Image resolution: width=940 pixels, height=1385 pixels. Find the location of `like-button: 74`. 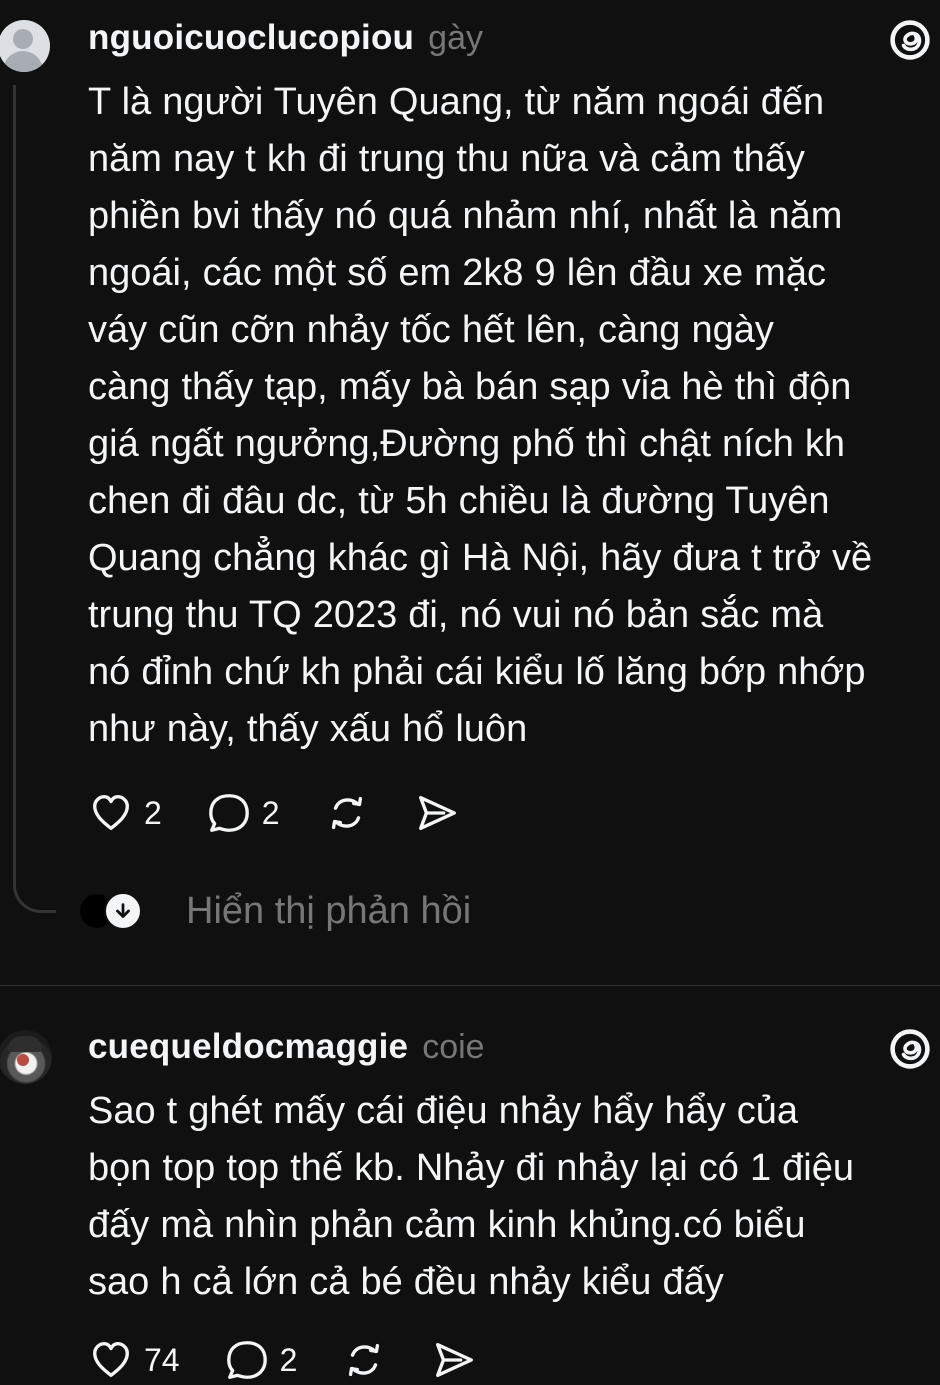

like-button: 74 is located at coordinates (134, 1360).